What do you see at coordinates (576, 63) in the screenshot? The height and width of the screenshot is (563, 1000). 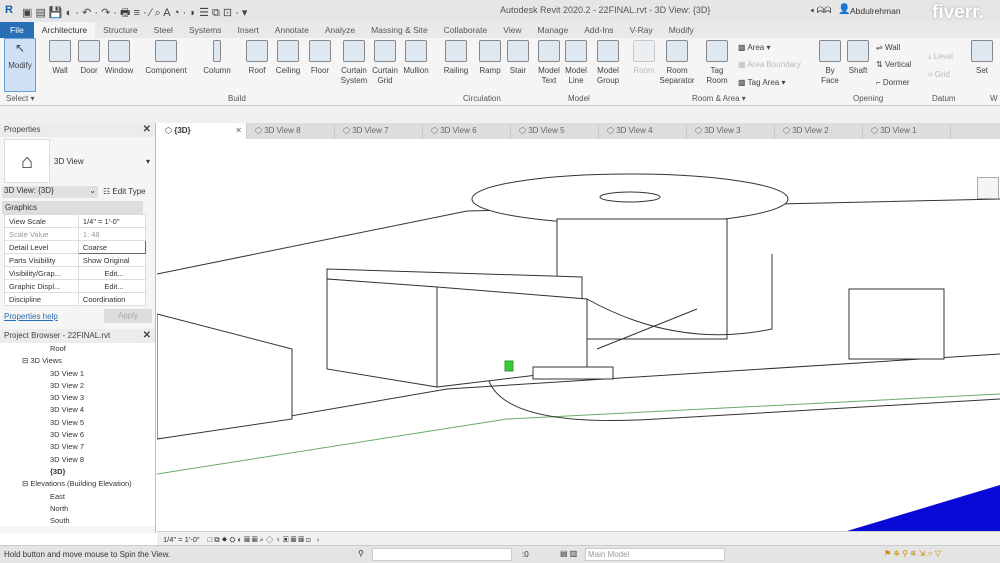 I see `model-line-button: Model Line` at bounding box center [576, 63].